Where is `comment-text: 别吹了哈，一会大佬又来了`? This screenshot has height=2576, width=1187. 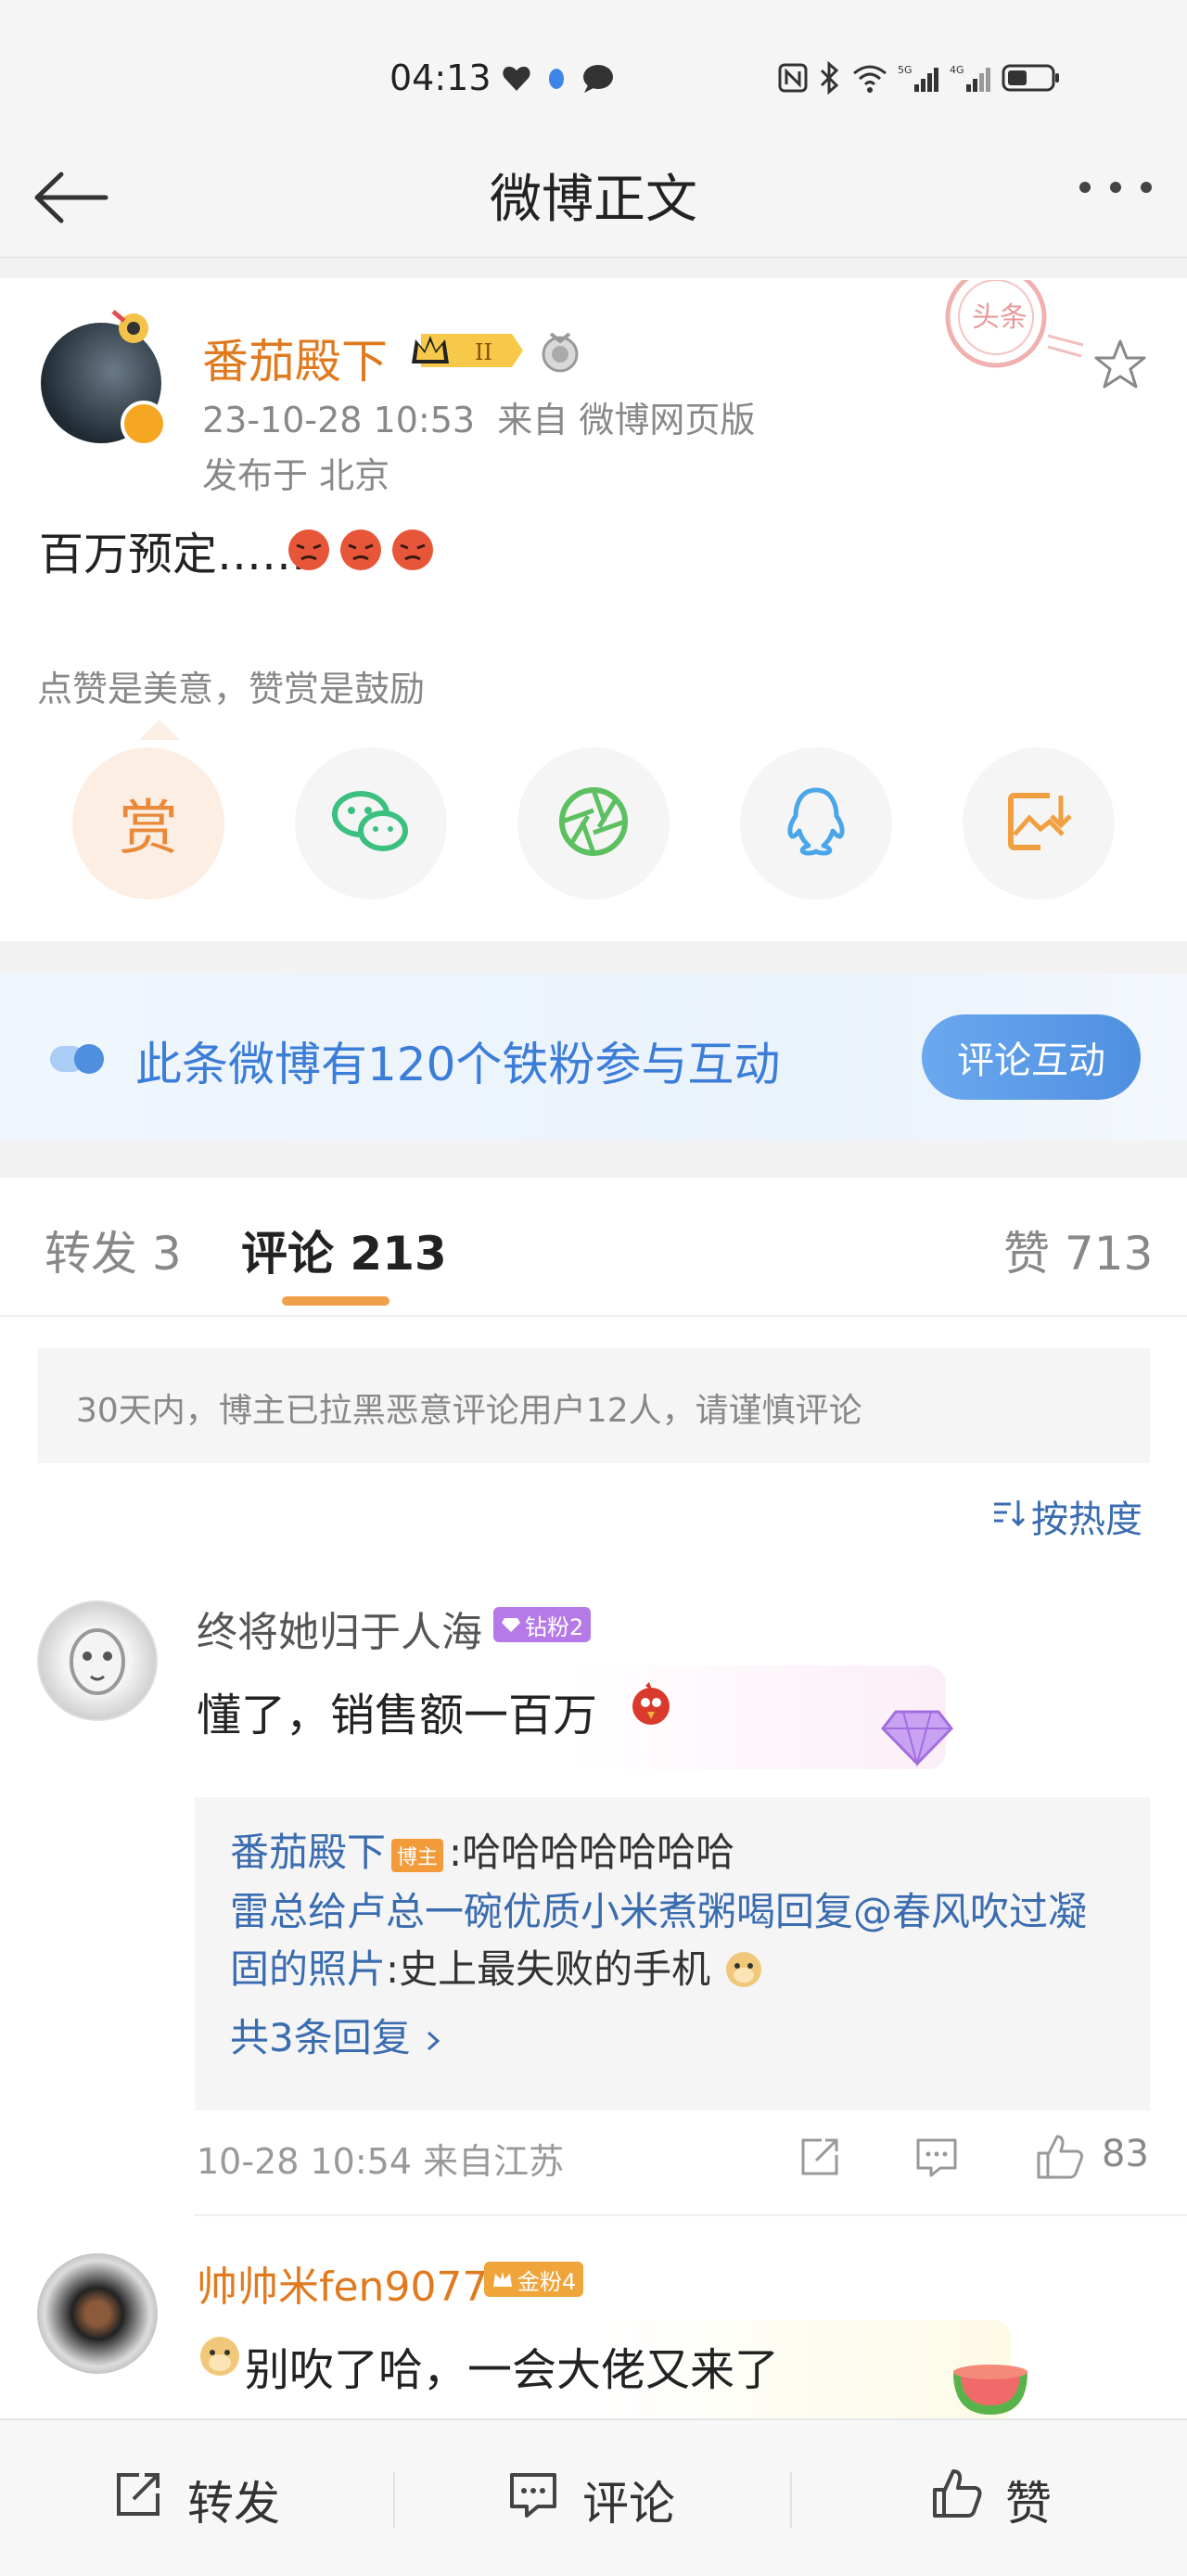
comment-text: 别吹了哈，一会大佬又来了 is located at coordinates (512, 2370).